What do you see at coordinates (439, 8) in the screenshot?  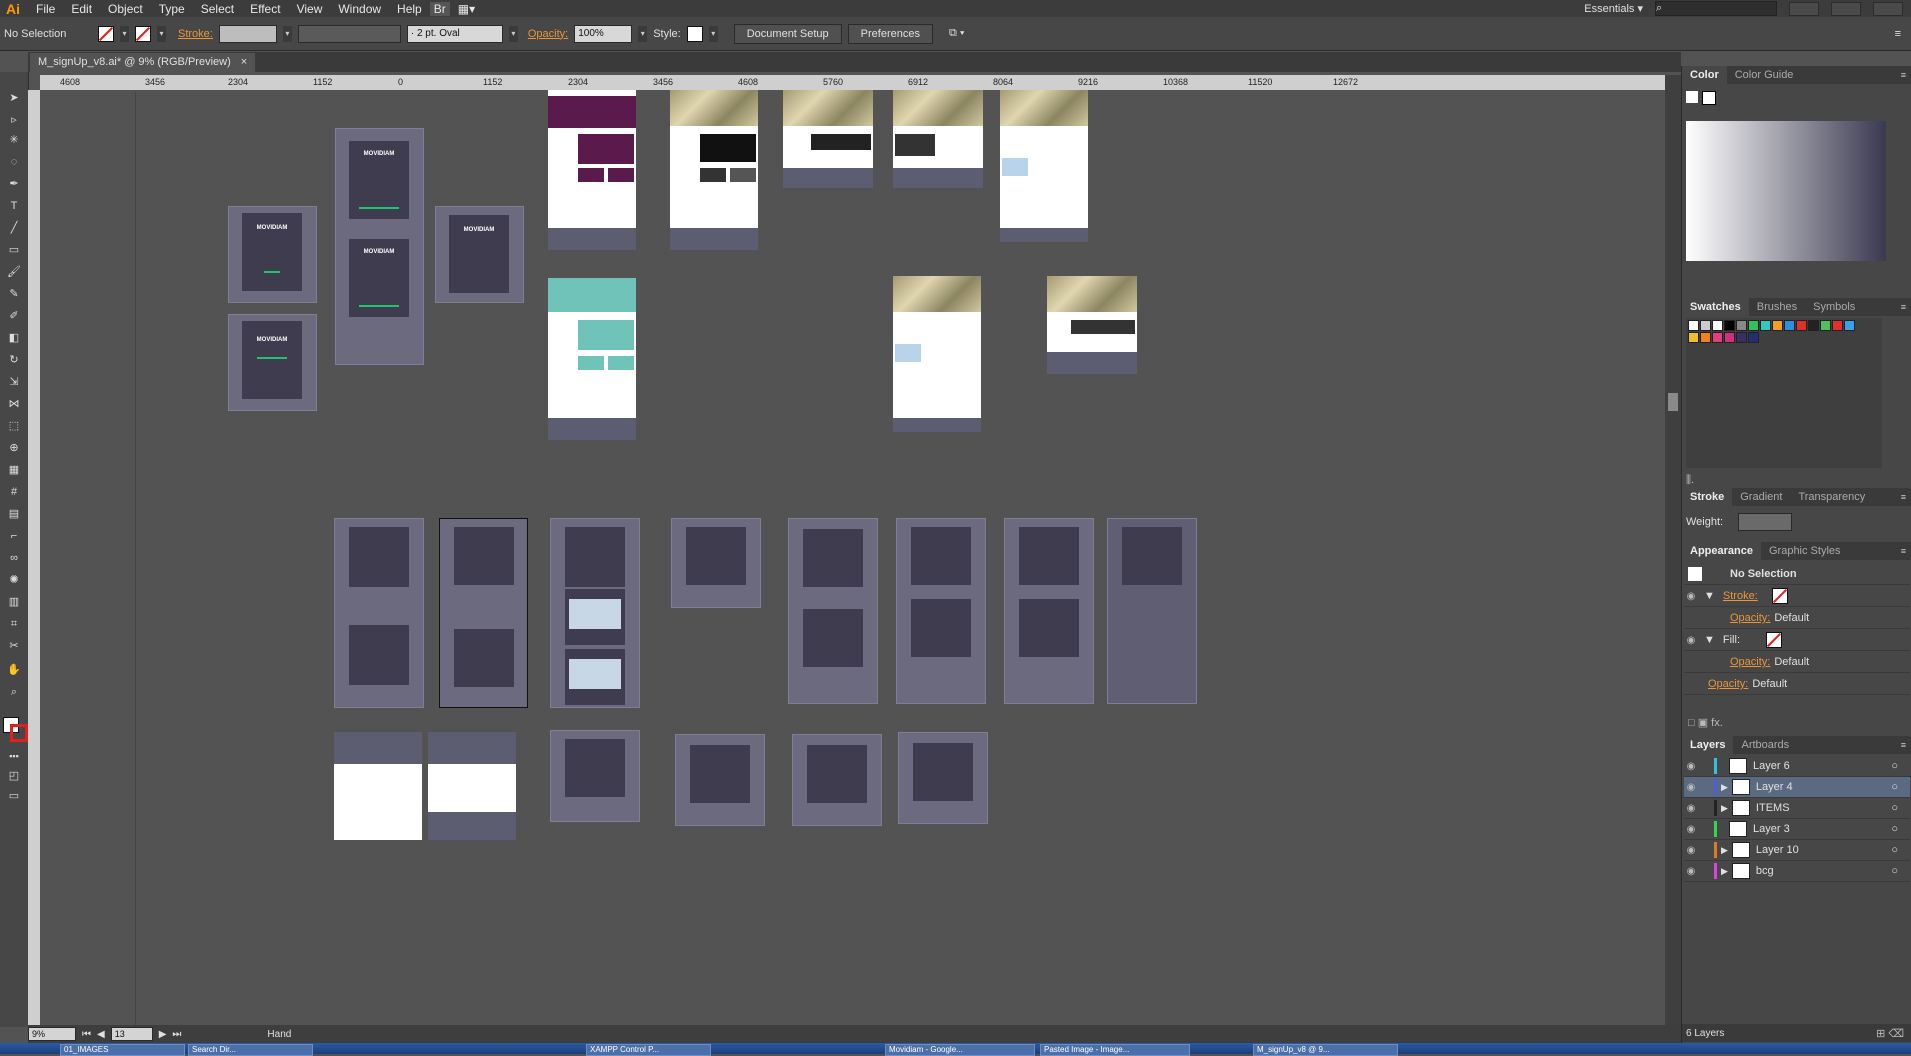 I see `bridge-icon: Br` at bounding box center [439, 8].